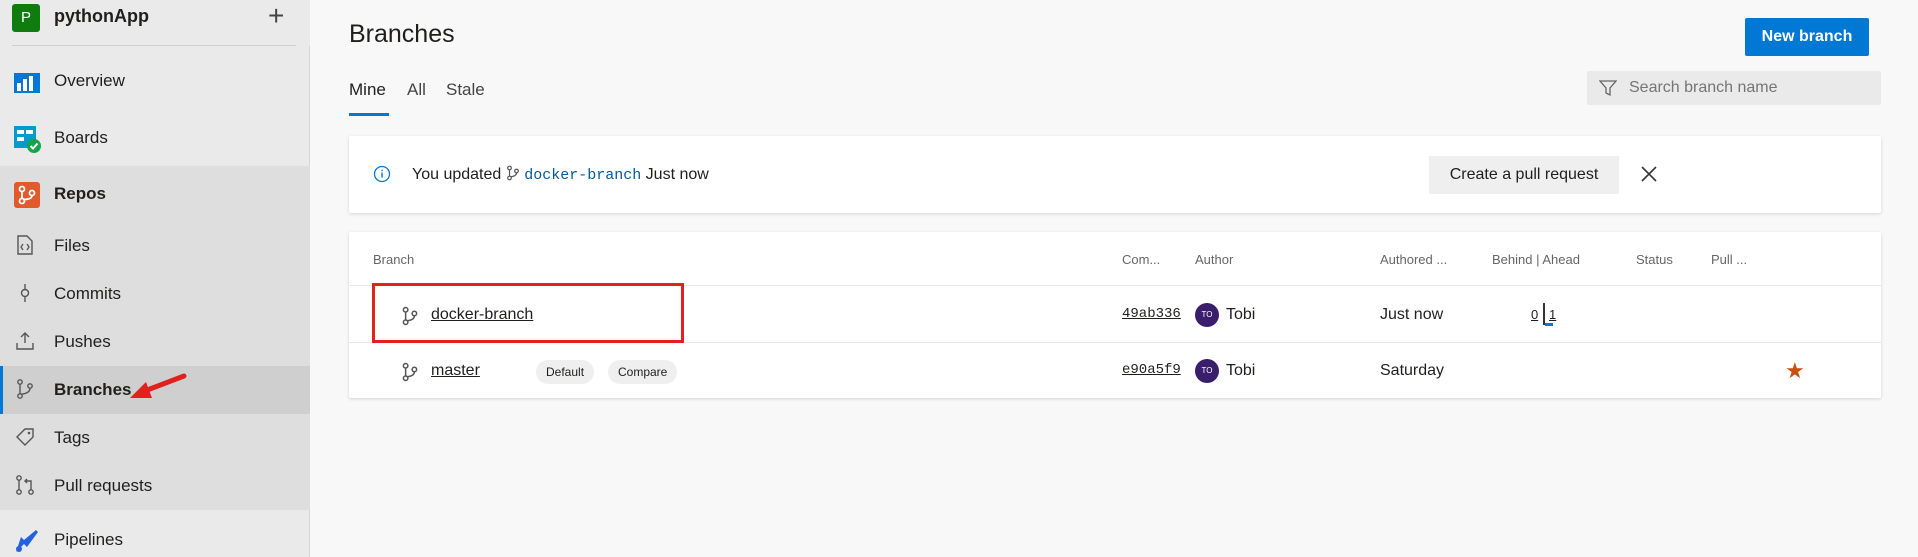 This screenshot has height=557, width=1918. Describe the element at coordinates (72, 437) in the screenshot. I see `sidebar-item-label: Tags` at that location.